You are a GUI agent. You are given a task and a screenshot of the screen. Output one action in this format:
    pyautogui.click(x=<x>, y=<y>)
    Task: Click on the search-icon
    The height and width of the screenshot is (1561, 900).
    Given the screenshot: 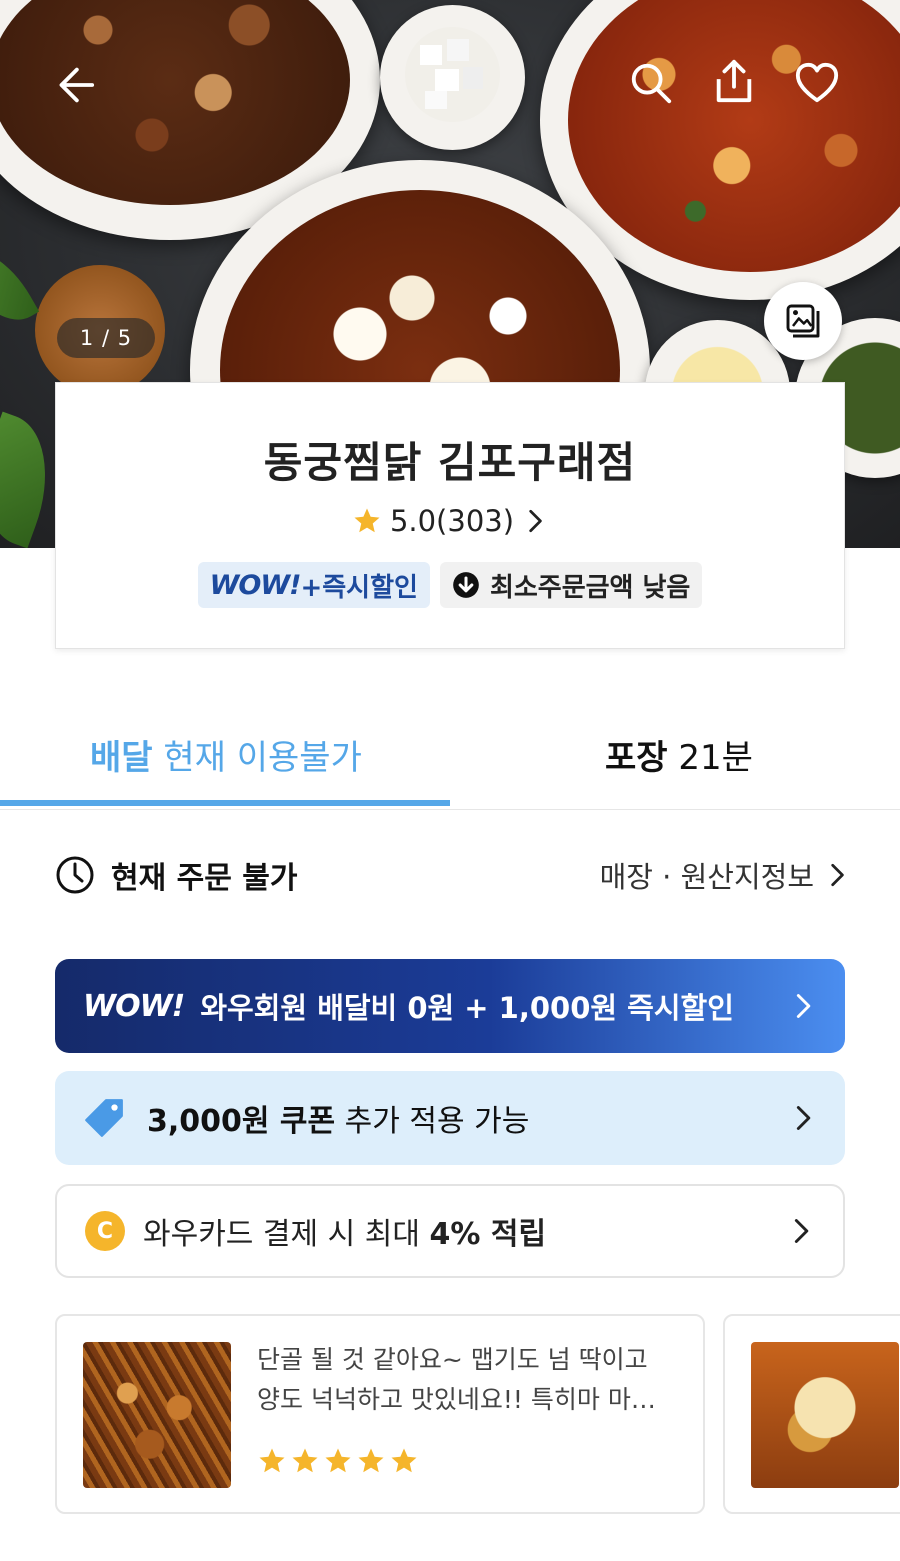 What is the action you would take?
    pyautogui.click(x=651, y=83)
    